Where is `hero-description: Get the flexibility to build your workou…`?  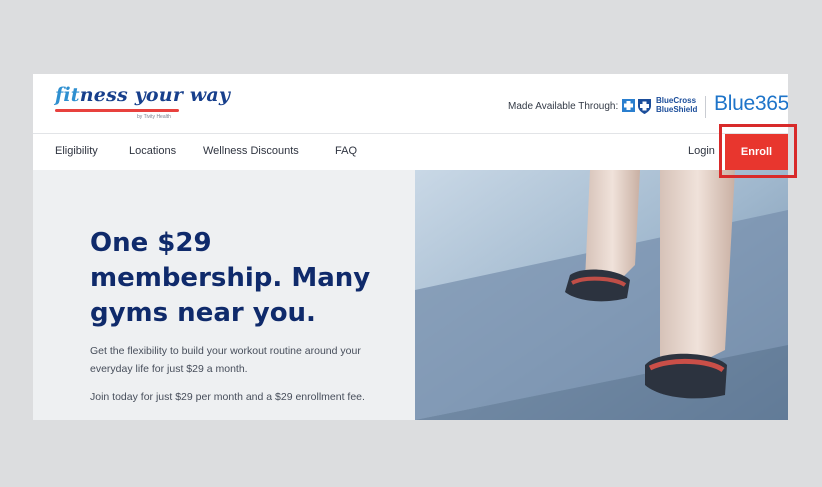 hero-description: Get the flexibility to build your workou… is located at coordinates (225, 360).